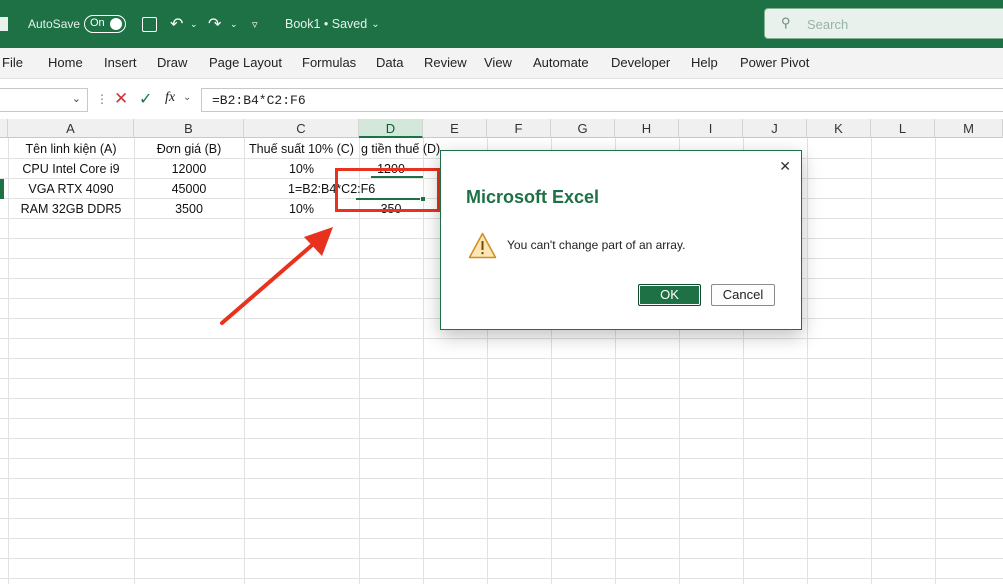 This screenshot has height=584, width=1003. I want to click on document-title-text: Book1 • Saved, so click(326, 24).